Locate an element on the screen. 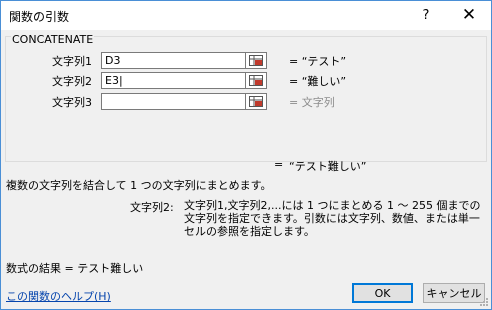 This screenshot has width=492, height=310. close-button: ✕ is located at coordinates (469, 15).